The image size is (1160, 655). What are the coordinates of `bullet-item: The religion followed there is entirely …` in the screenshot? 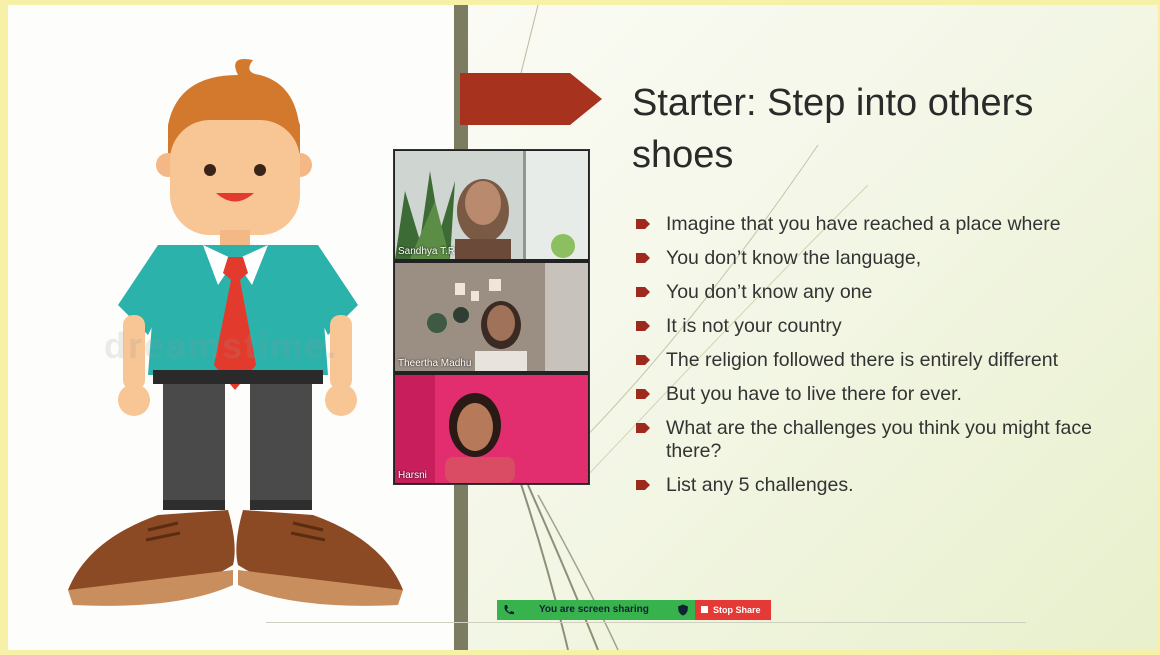 It's located at (865, 360).